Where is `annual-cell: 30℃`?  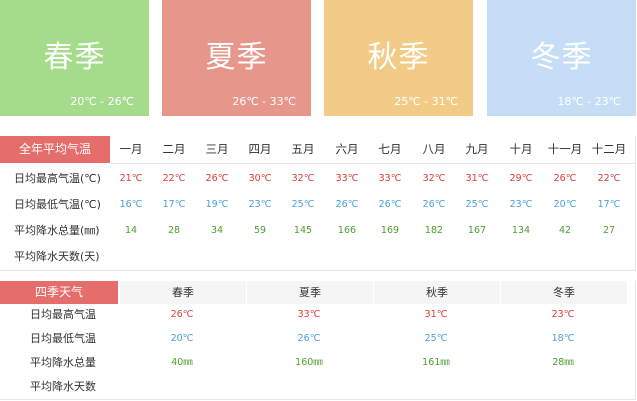
annual-cell: 30℃ is located at coordinates (260, 178).